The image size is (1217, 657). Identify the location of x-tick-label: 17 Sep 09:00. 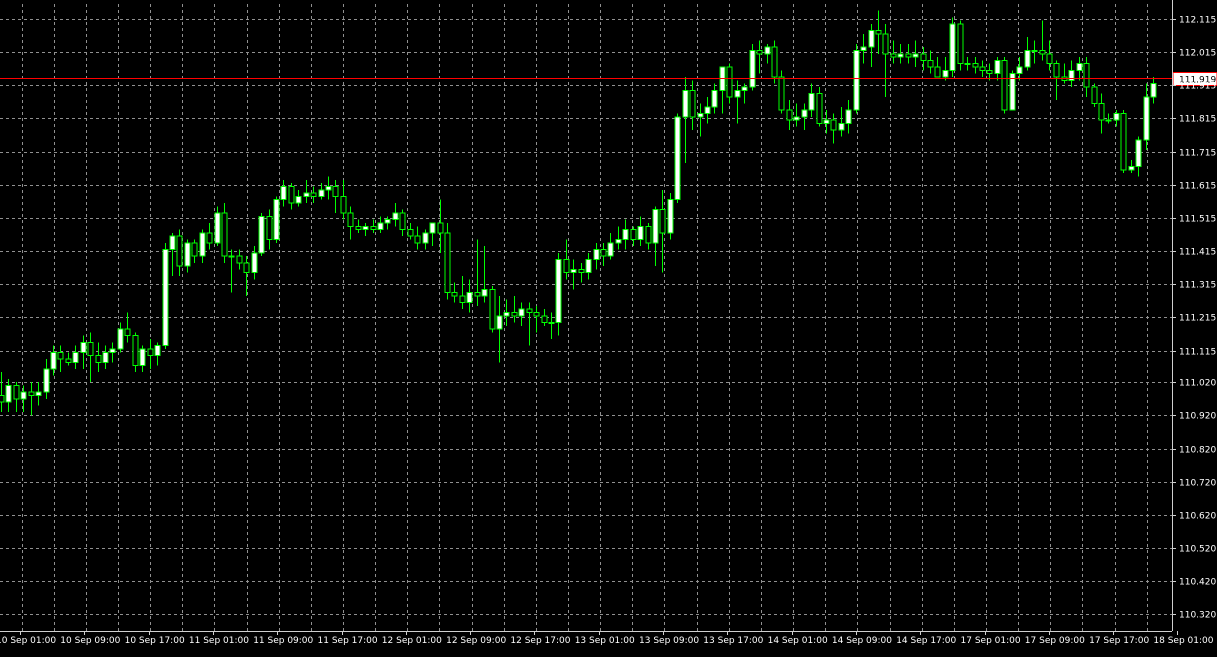
(1055, 641).